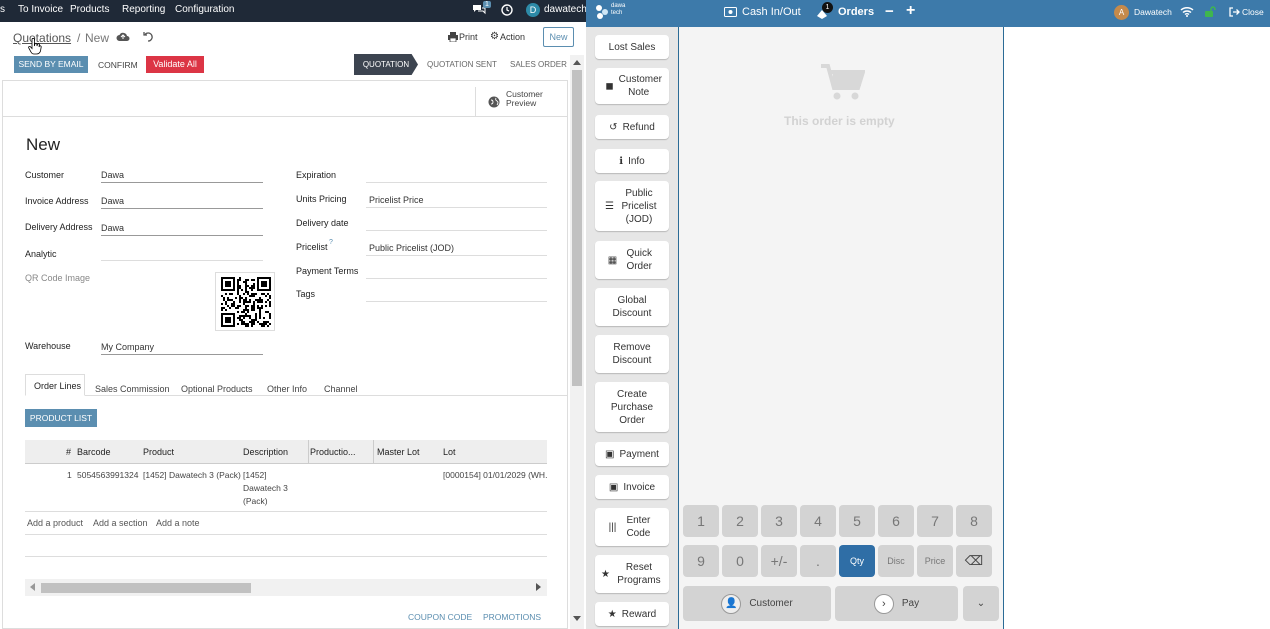  Describe the element at coordinates (341, 389) in the screenshot. I see `tab-channel: Channel` at that location.